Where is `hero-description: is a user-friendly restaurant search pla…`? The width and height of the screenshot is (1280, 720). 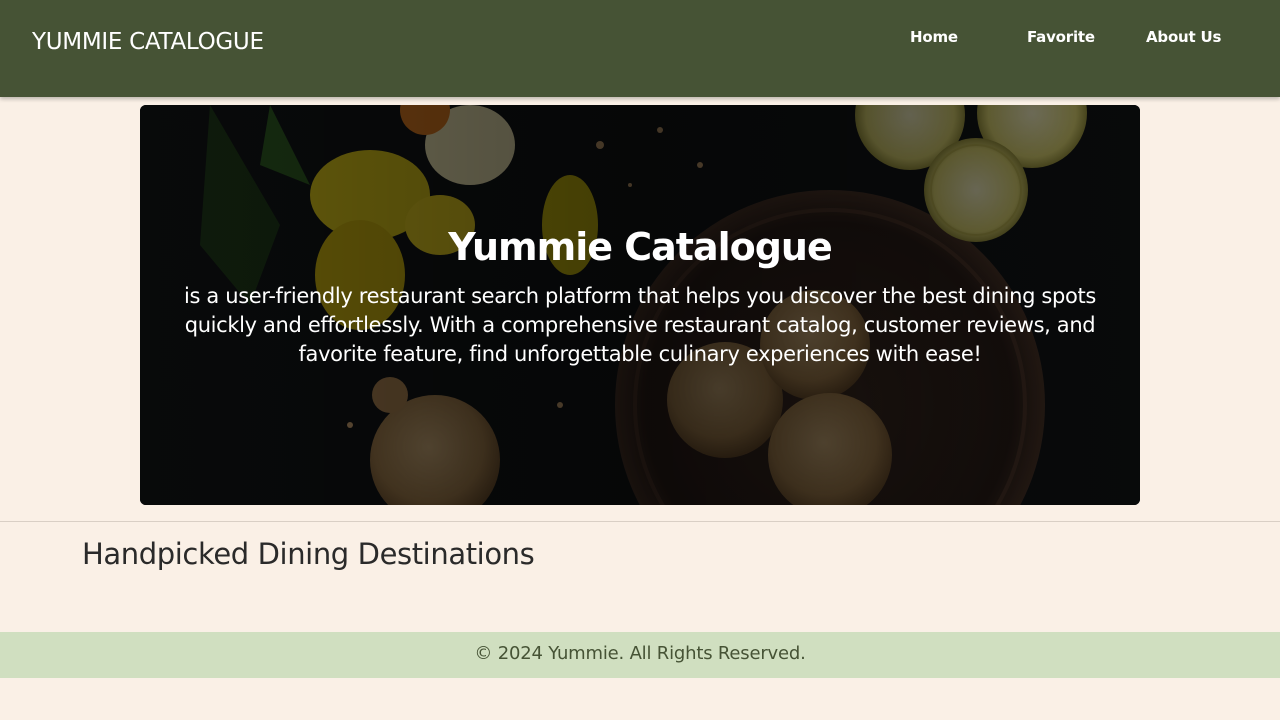 hero-description: is a user-friendly restaurant search pla… is located at coordinates (640, 325).